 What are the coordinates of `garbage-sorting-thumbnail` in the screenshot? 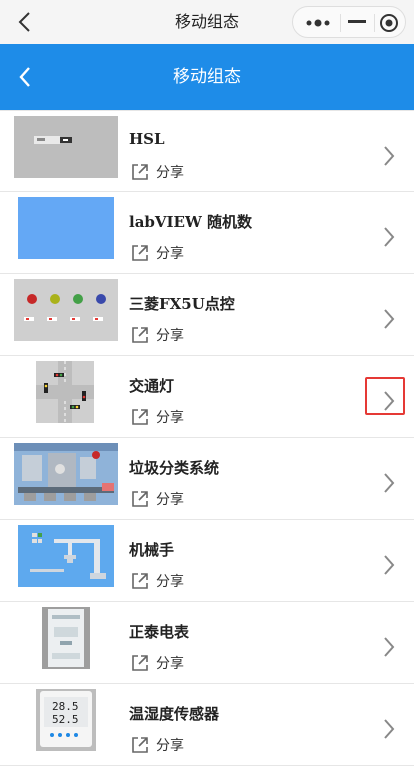 It's located at (66, 474).